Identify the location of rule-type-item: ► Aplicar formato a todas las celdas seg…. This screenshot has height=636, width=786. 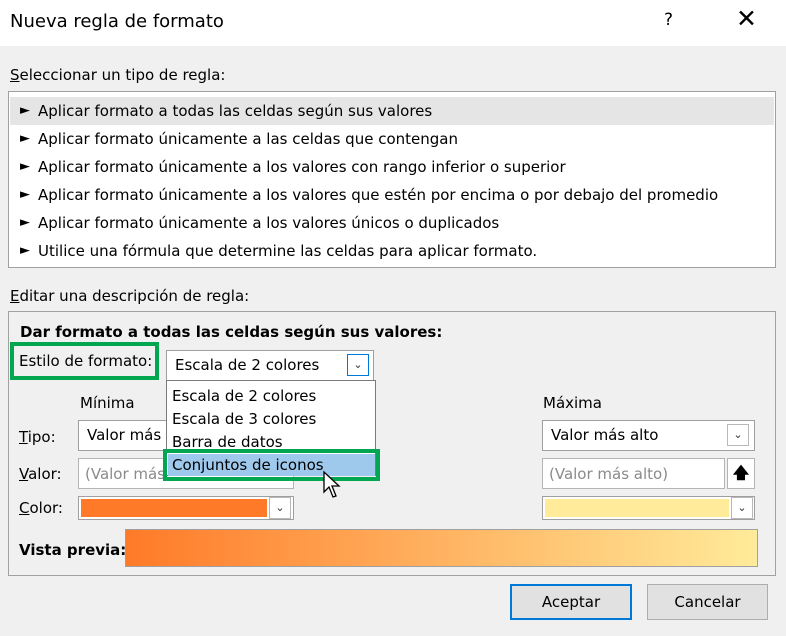
(392, 111).